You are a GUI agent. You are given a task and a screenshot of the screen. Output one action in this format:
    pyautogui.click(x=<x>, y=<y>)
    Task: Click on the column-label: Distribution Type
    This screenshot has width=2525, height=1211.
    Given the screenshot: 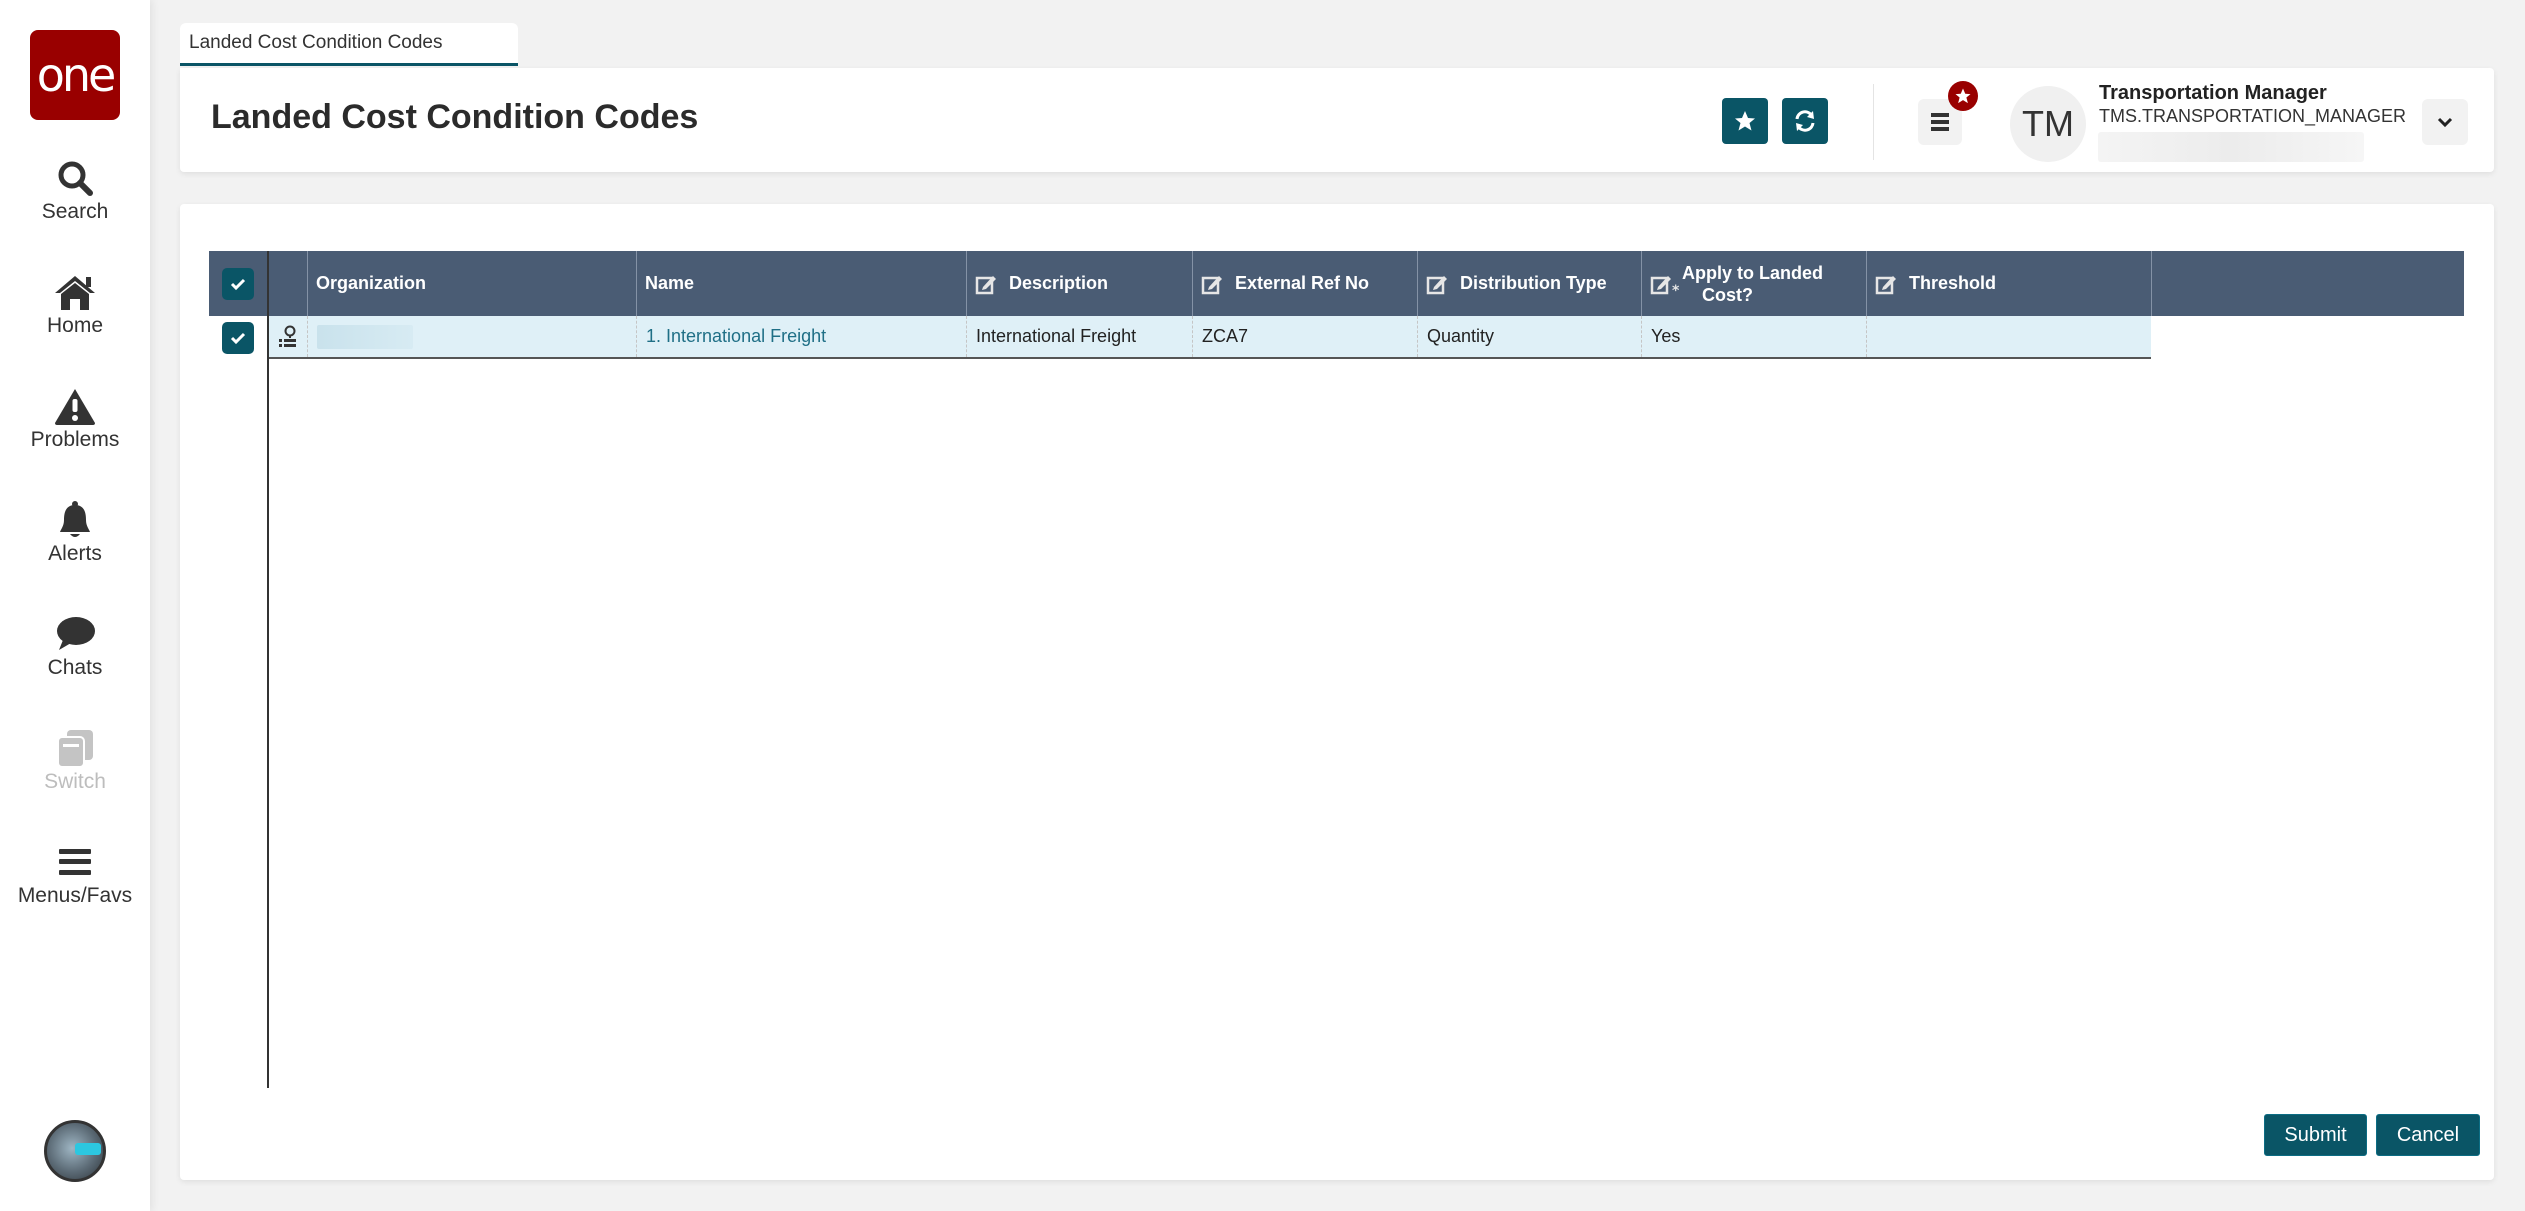 What is the action you would take?
    pyautogui.click(x=1533, y=283)
    